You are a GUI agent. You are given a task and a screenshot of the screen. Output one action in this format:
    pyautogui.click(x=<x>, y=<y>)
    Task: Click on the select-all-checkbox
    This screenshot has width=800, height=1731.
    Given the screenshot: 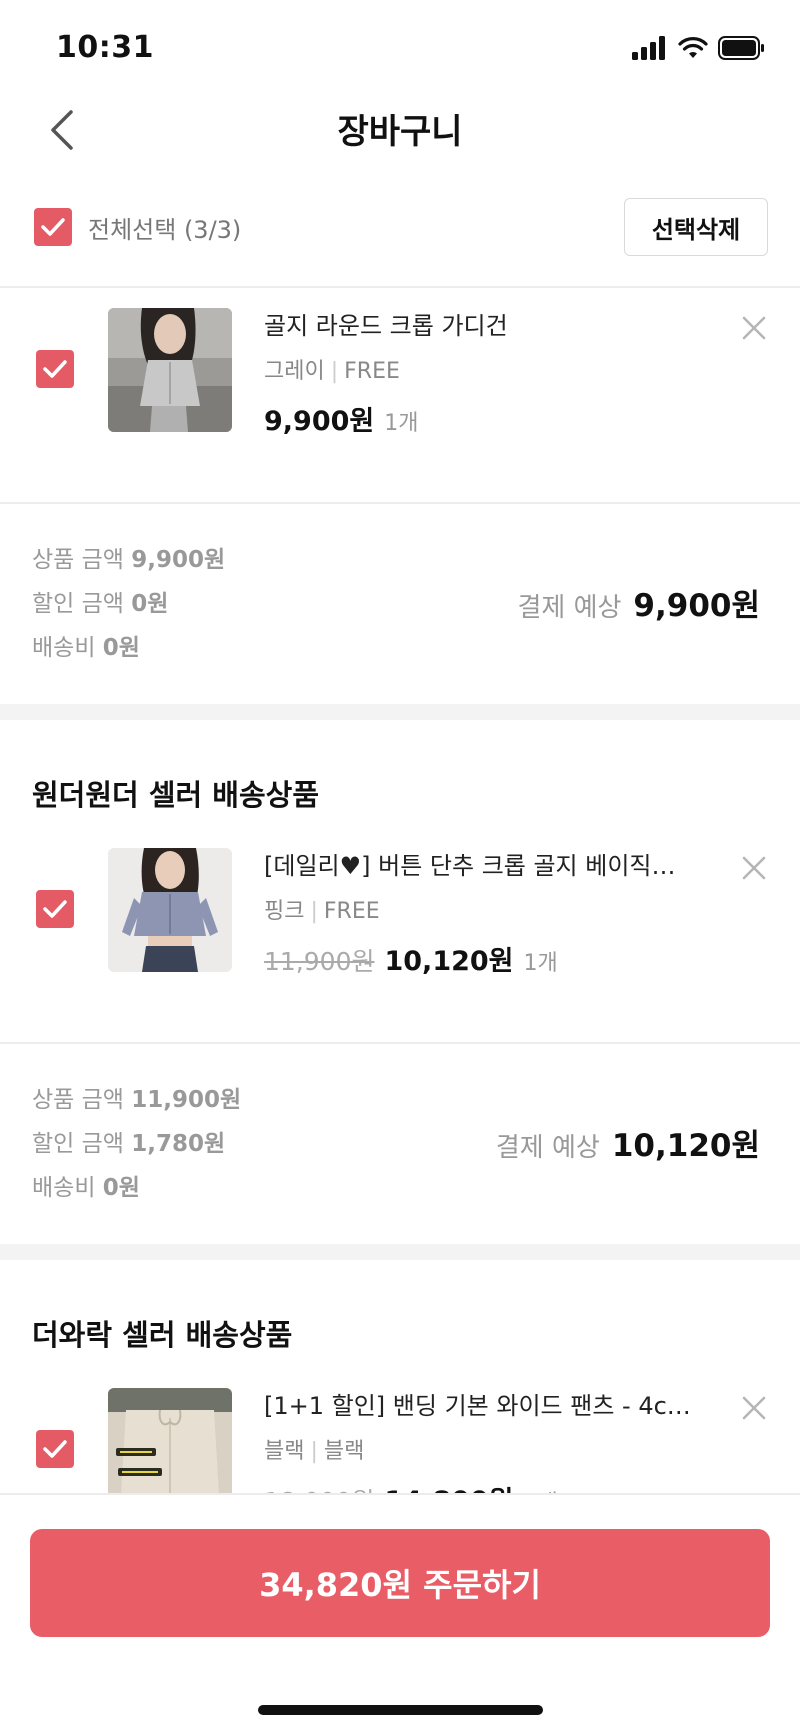 What is the action you would take?
    pyautogui.click(x=53, y=227)
    